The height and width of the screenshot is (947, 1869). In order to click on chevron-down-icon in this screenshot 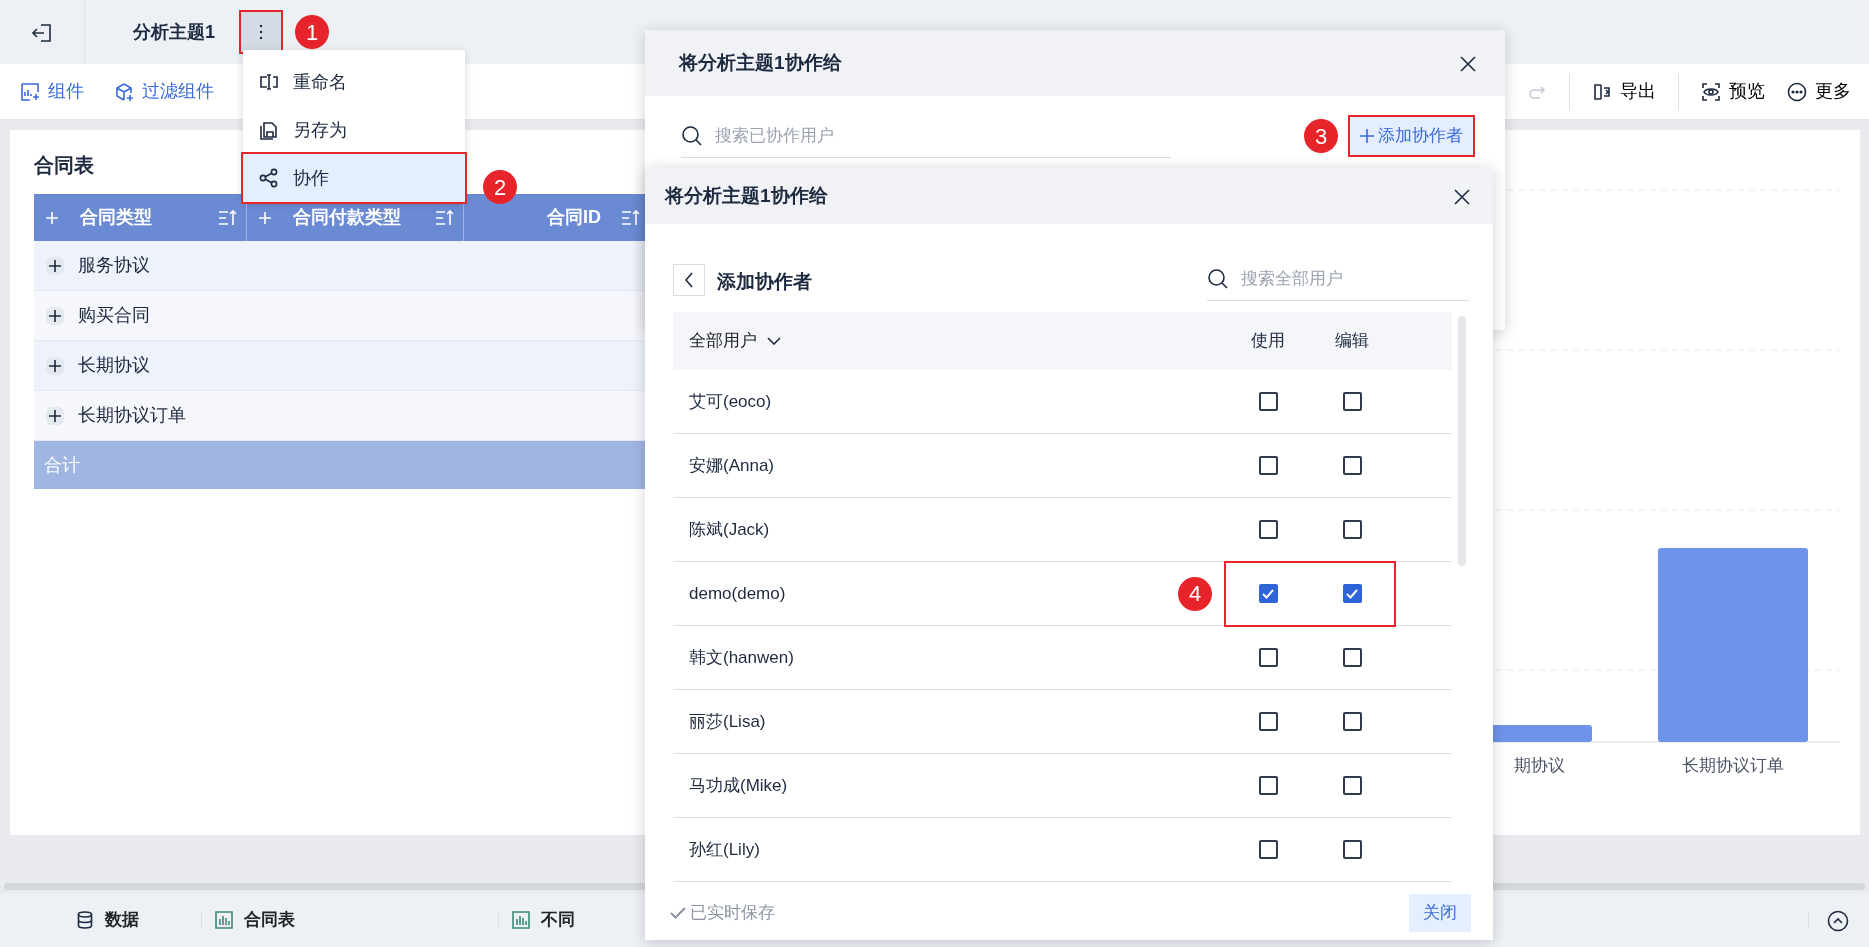, I will do `click(774, 341)`.